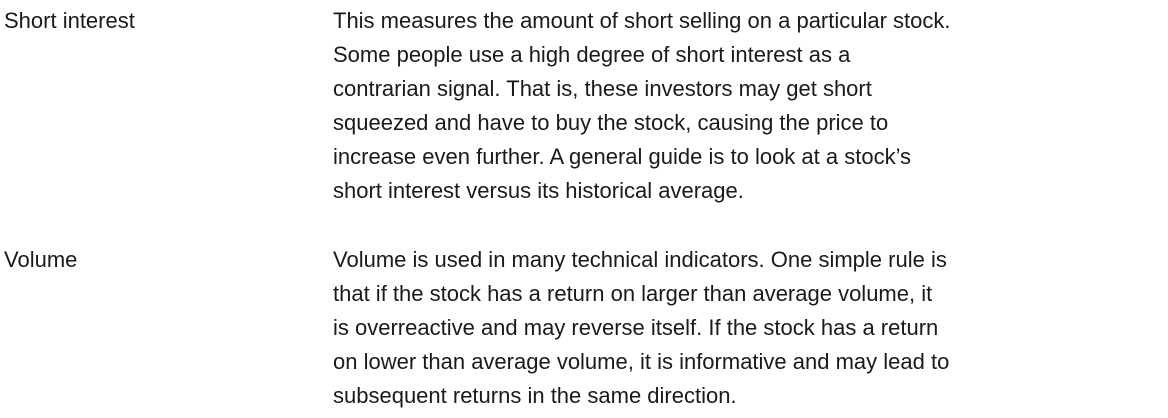 This screenshot has height=418, width=1168. I want to click on term-label: Volume, so click(41, 259).